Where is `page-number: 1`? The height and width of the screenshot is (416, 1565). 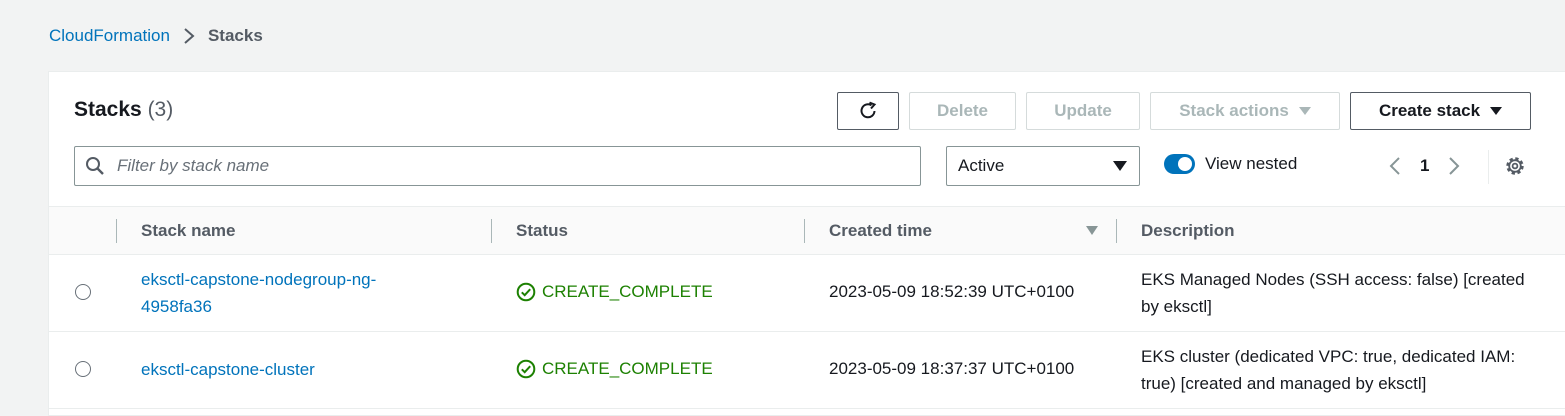 page-number: 1 is located at coordinates (1424, 166).